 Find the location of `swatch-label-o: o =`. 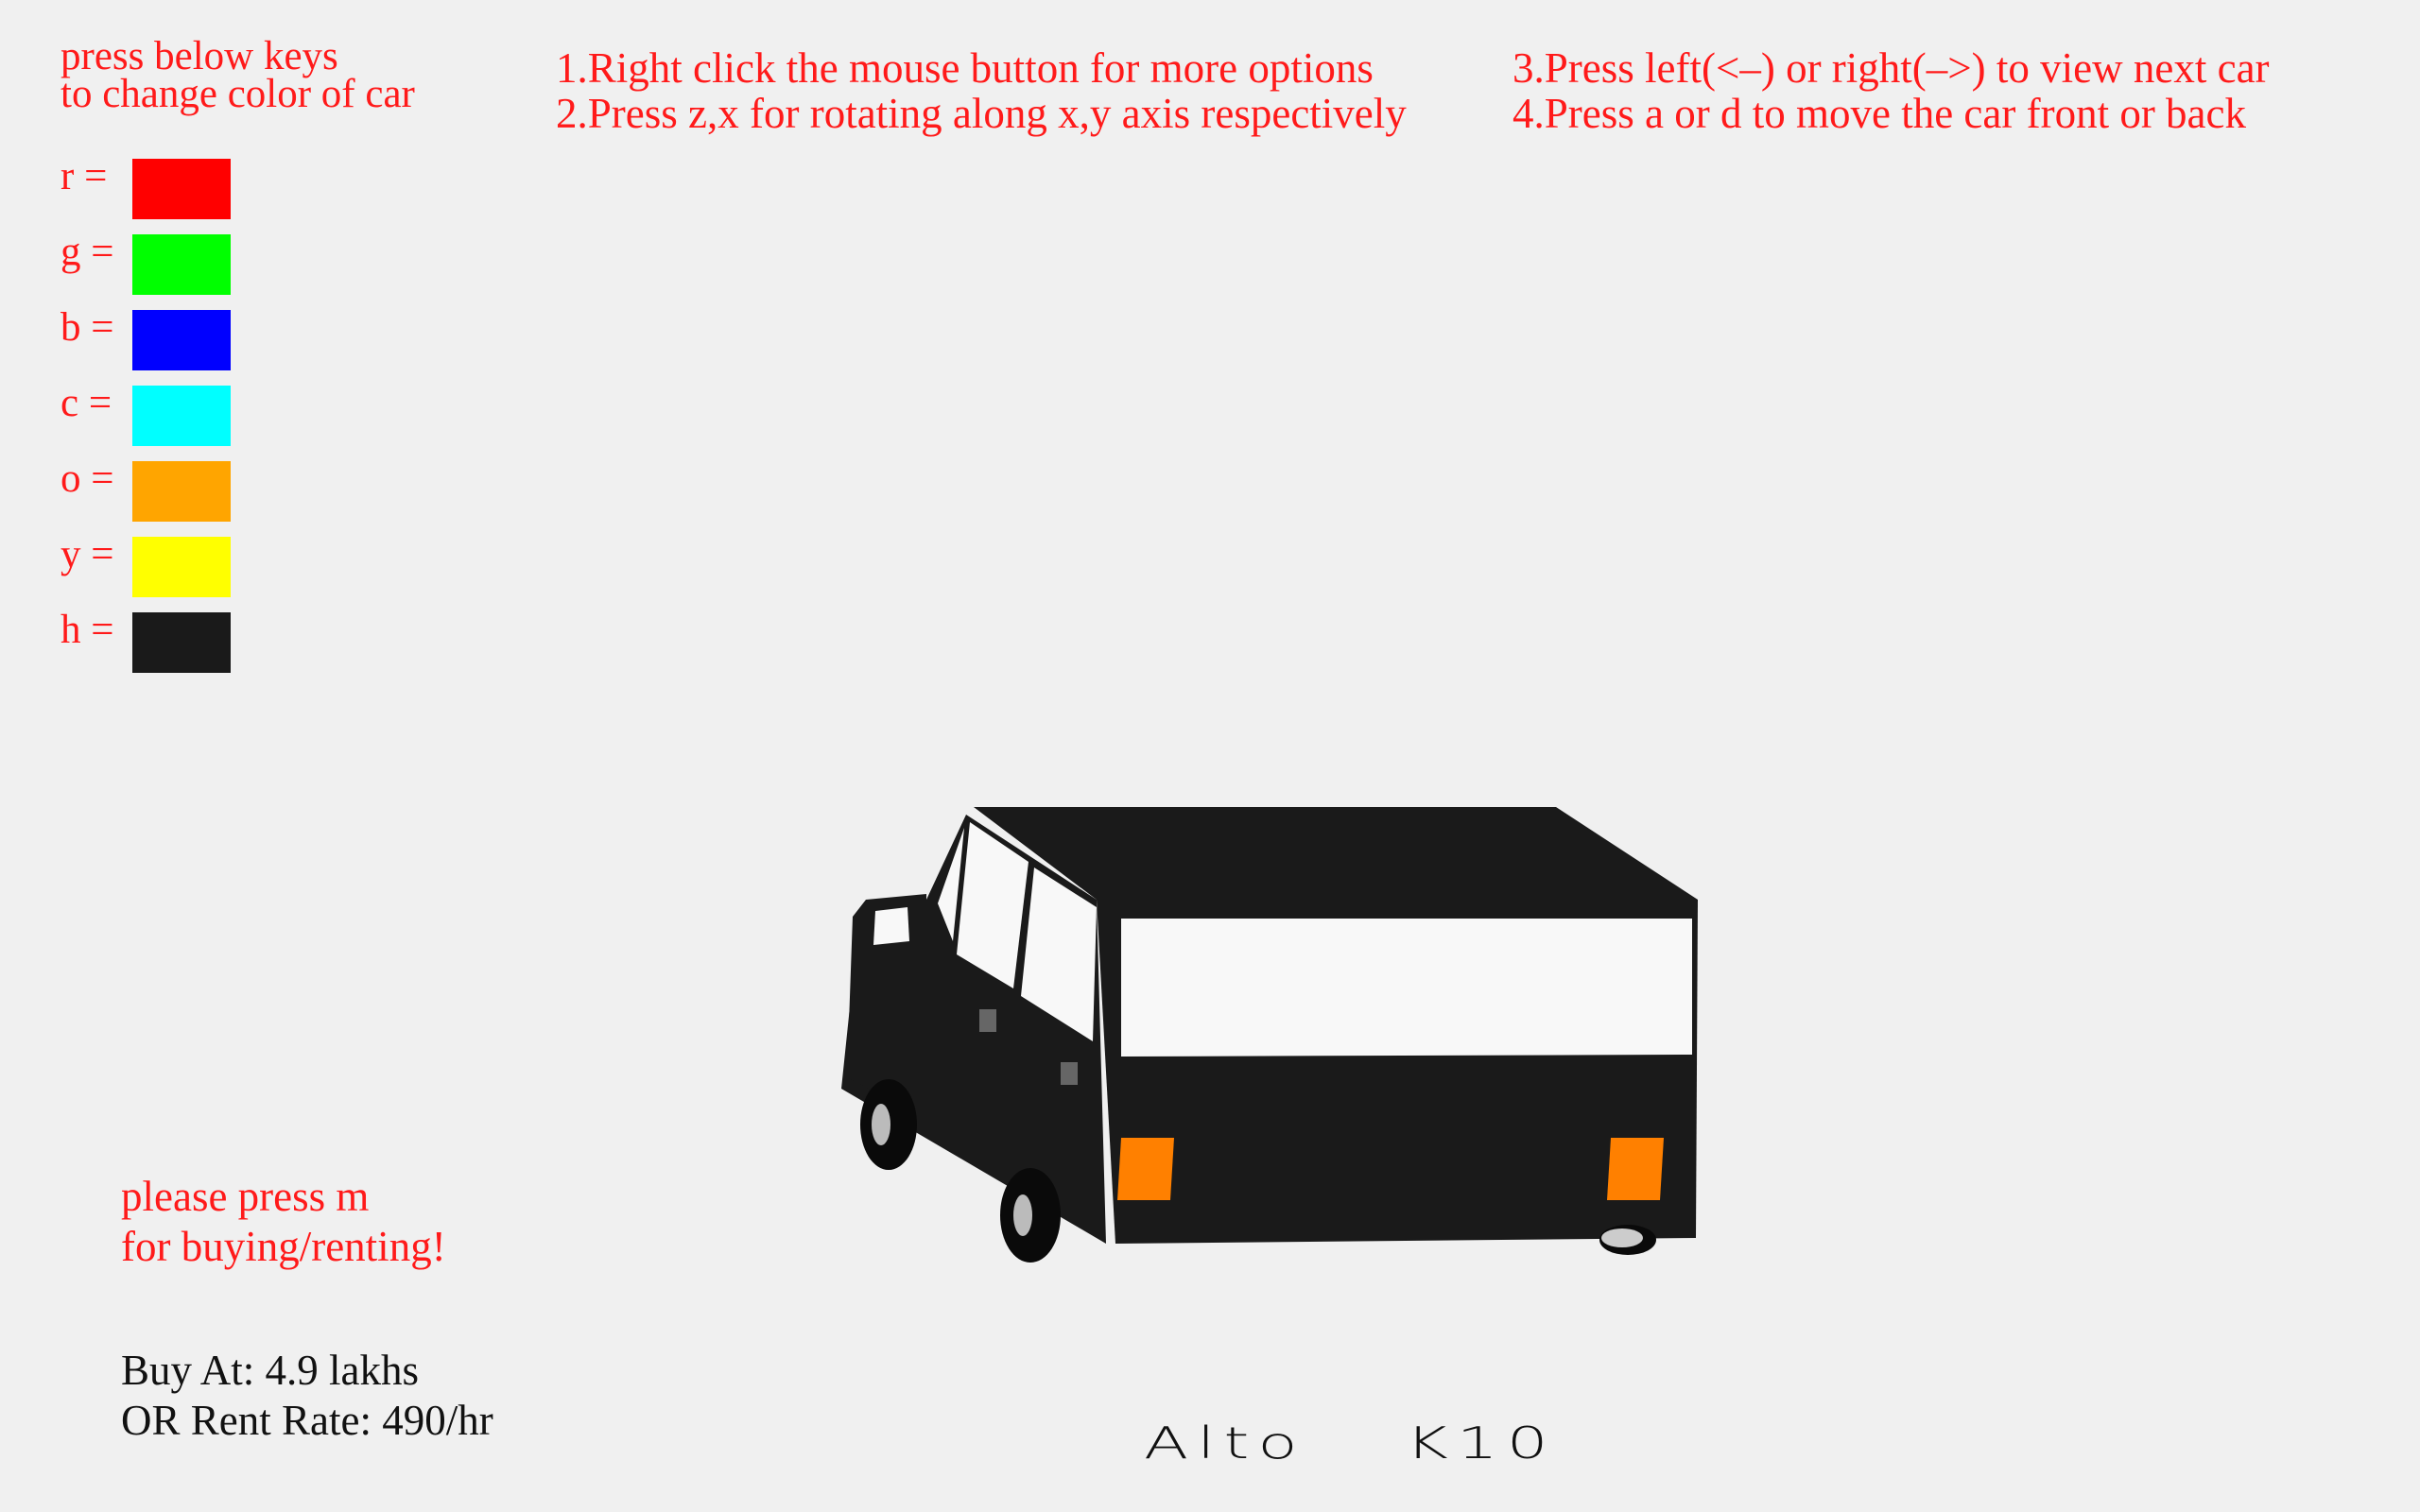

swatch-label-o: o = is located at coordinates (87, 478).